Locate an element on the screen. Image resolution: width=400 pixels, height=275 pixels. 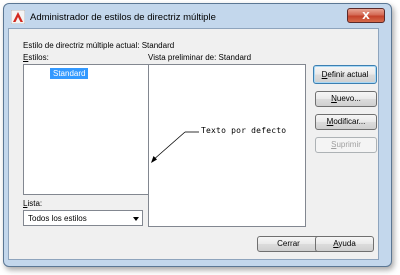
preview-leader-text: Texto por defecto is located at coordinates (244, 130).